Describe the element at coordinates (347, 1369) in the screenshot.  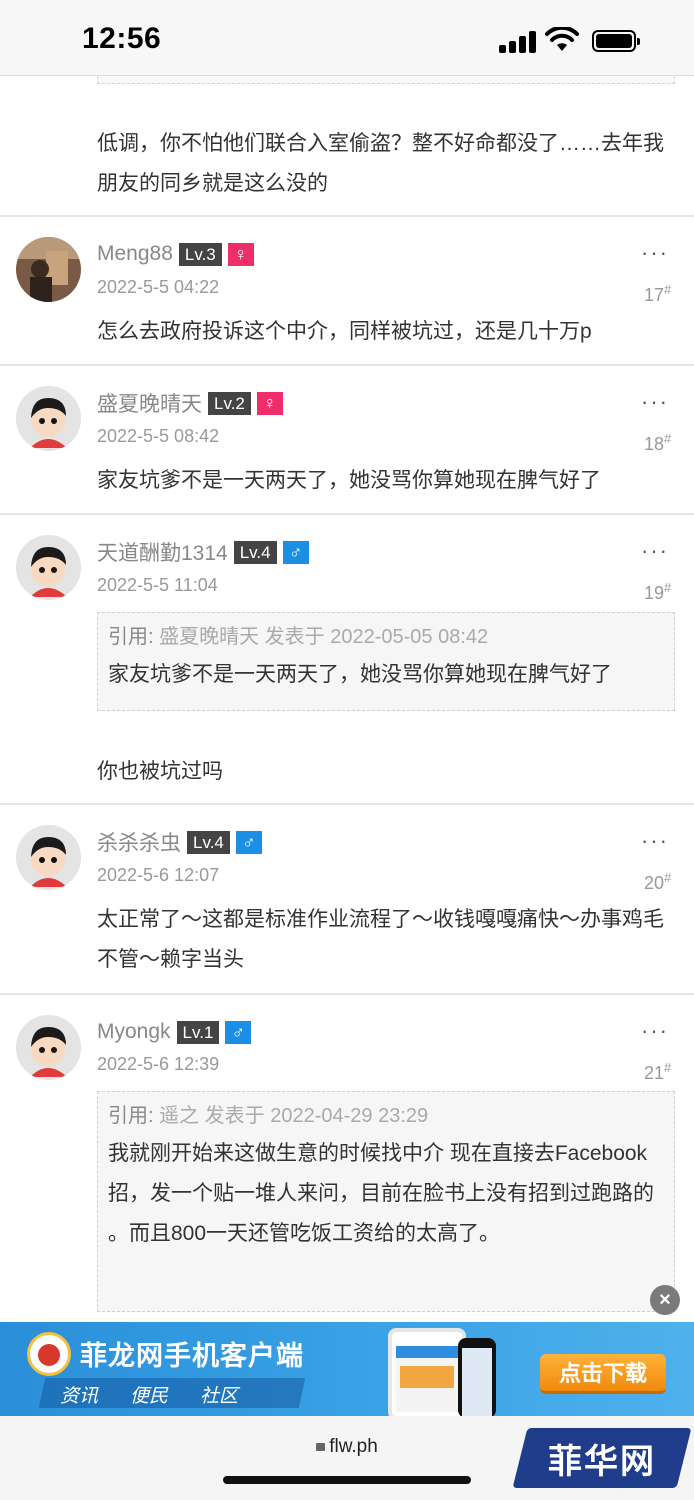
I see `app-download-banner: 菲龙网手机客户端 资讯 便民 社区 点击下载` at that location.